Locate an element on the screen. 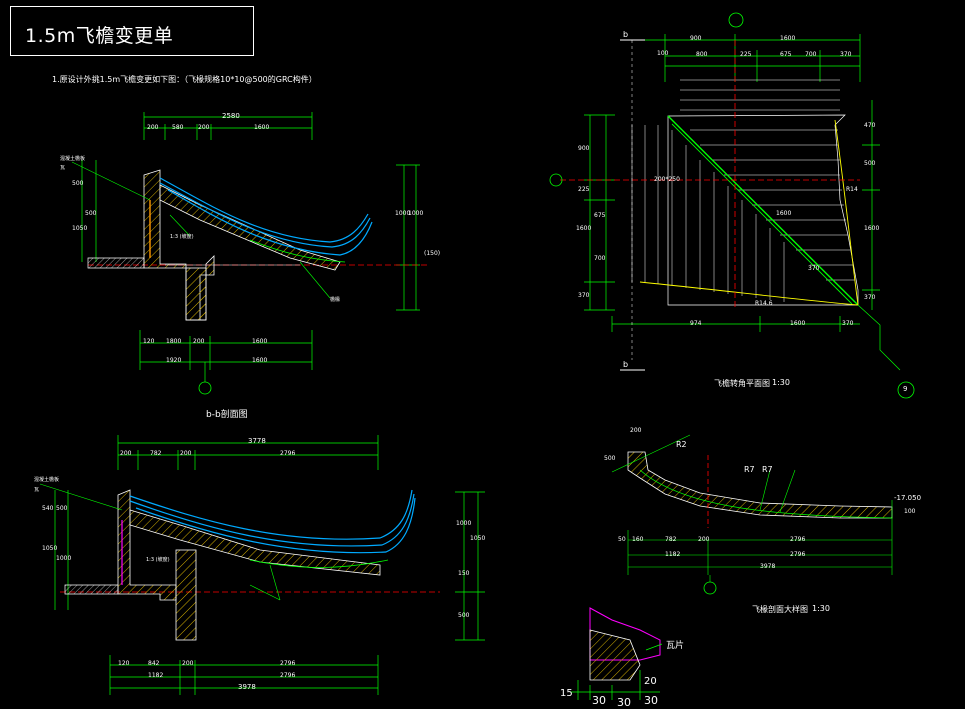 The image size is (965, 709). main-rdim-4: 500 is located at coordinates (464, 615).